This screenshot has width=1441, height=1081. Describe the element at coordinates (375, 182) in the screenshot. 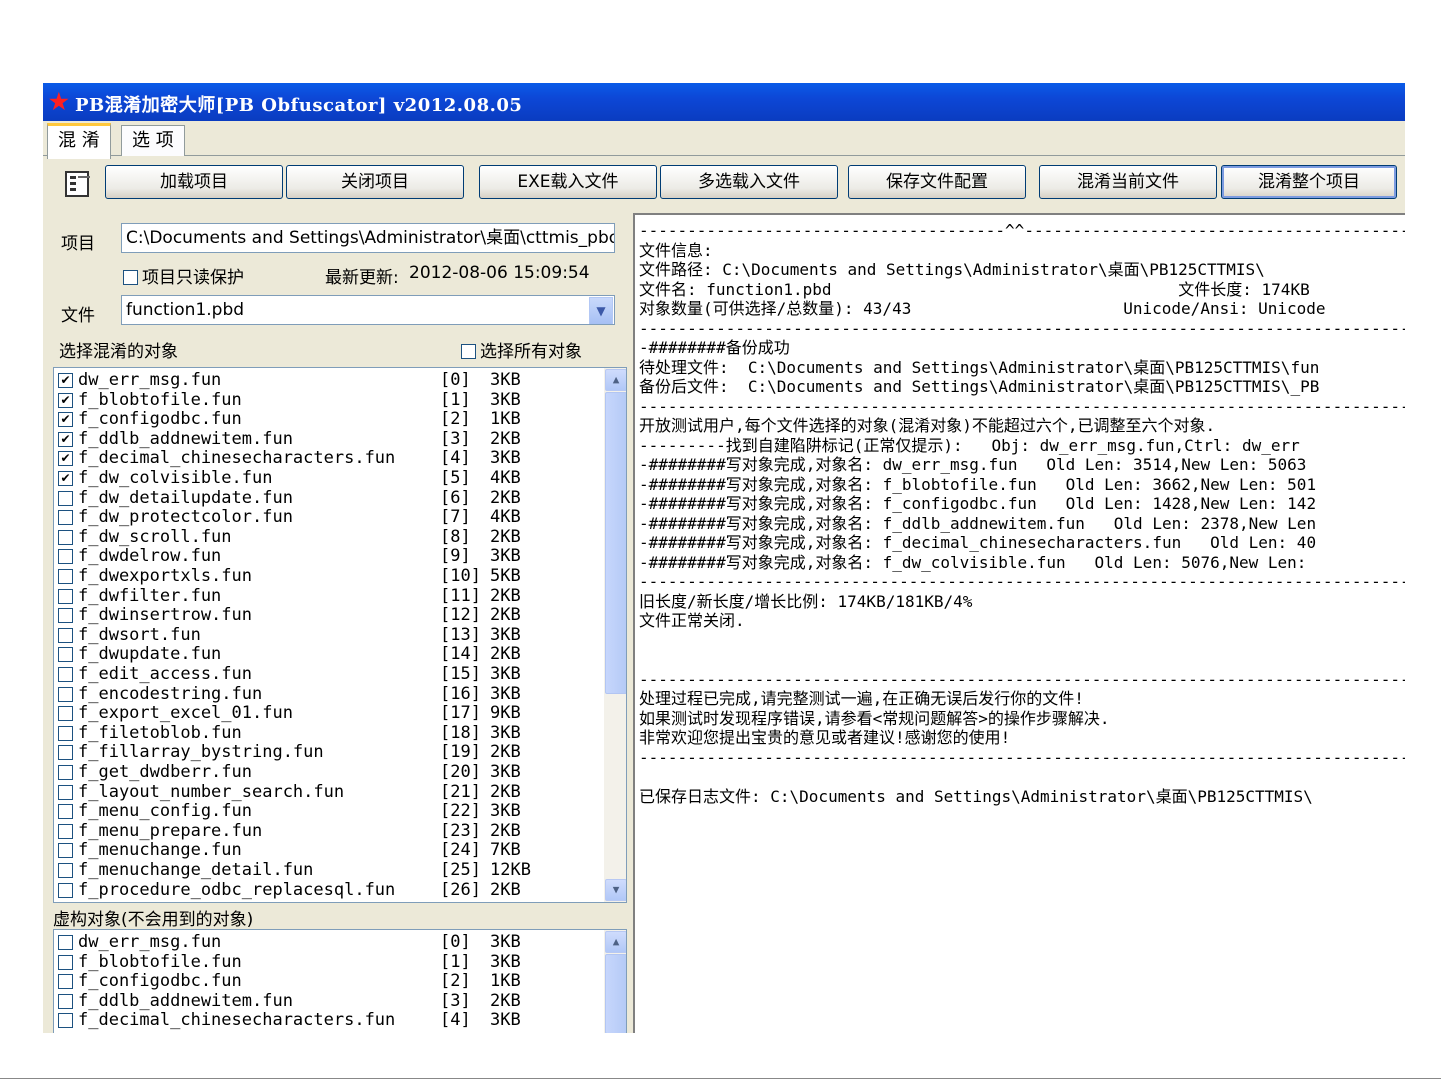

I see `close-project-button: 关闭项目` at that location.